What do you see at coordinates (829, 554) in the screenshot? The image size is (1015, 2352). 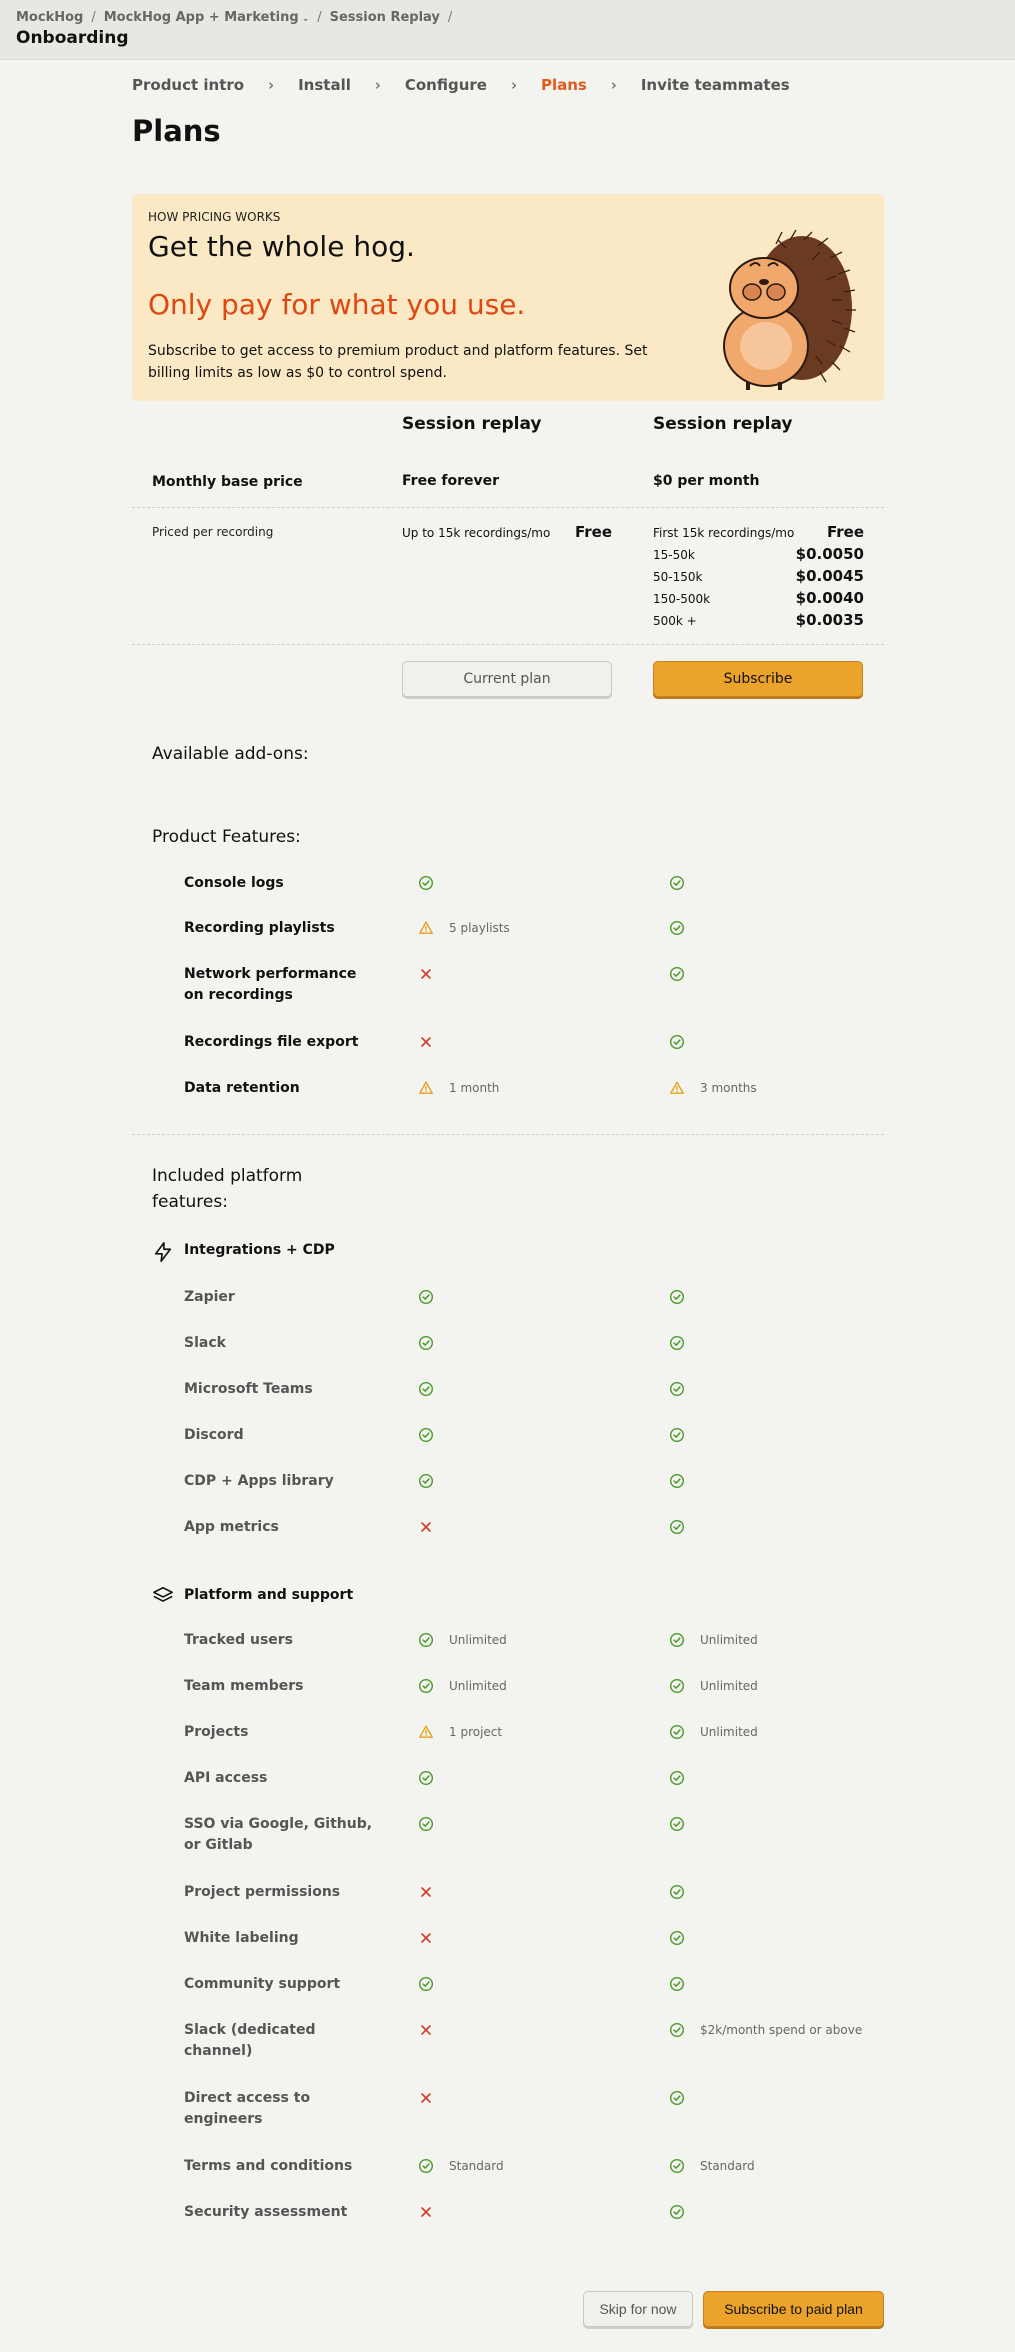 I see `tier-amount: $0.0050` at bounding box center [829, 554].